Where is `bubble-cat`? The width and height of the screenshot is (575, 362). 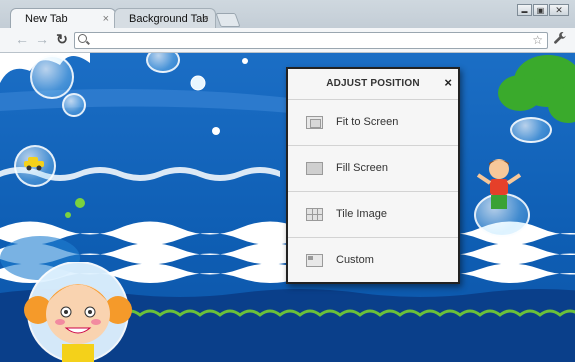
bubble-cat is located at coordinates (531, 130).